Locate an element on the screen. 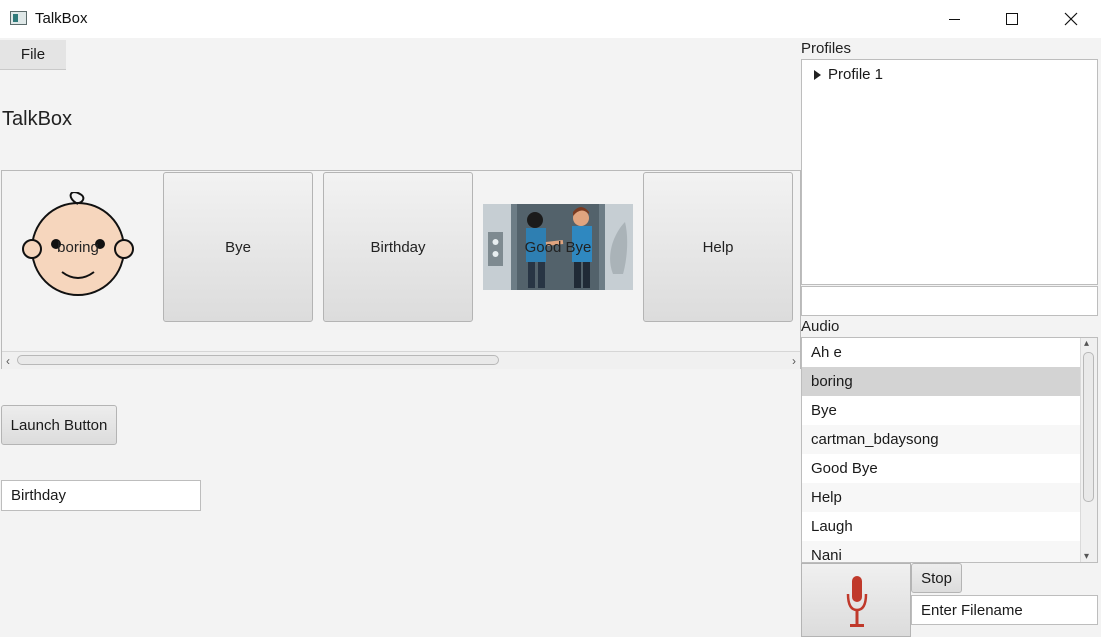 Image resolution: width=1101 pixels, height=637 pixels. tile-label: Help is located at coordinates (718, 247).